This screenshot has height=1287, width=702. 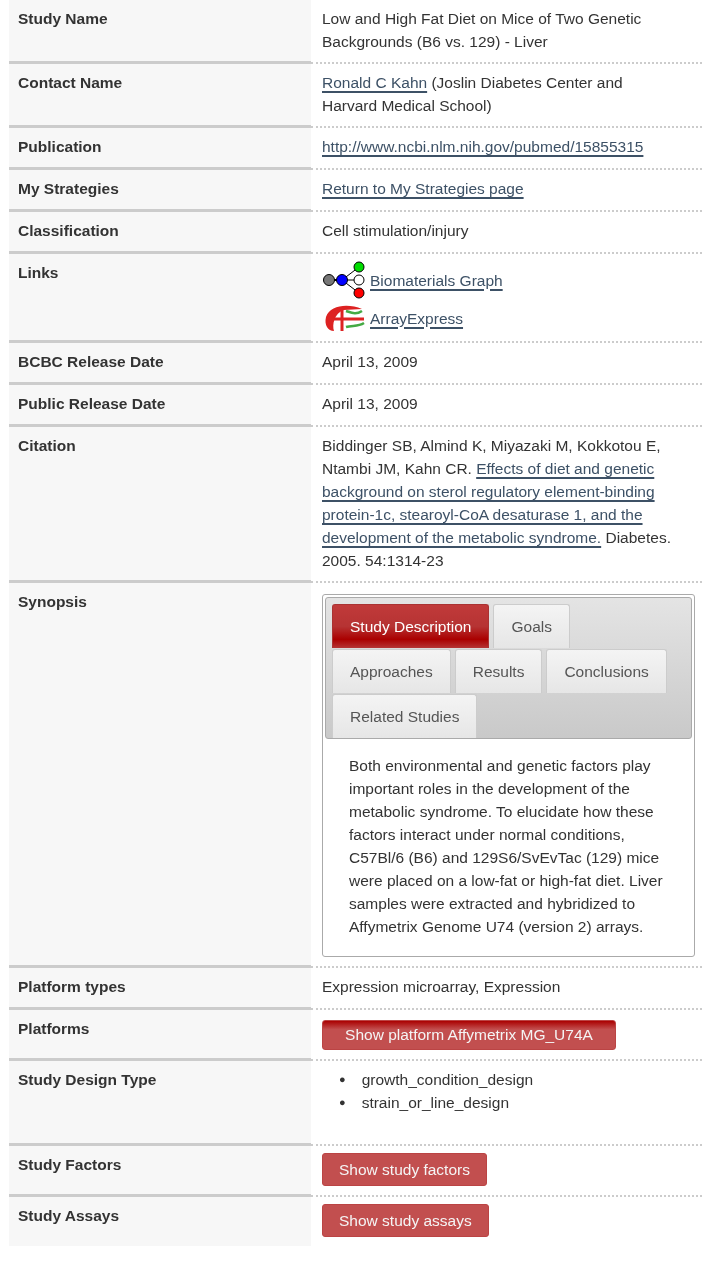 What do you see at coordinates (160, 505) in the screenshot?
I see `field-label: Citation` at bounding box center [160, 505].